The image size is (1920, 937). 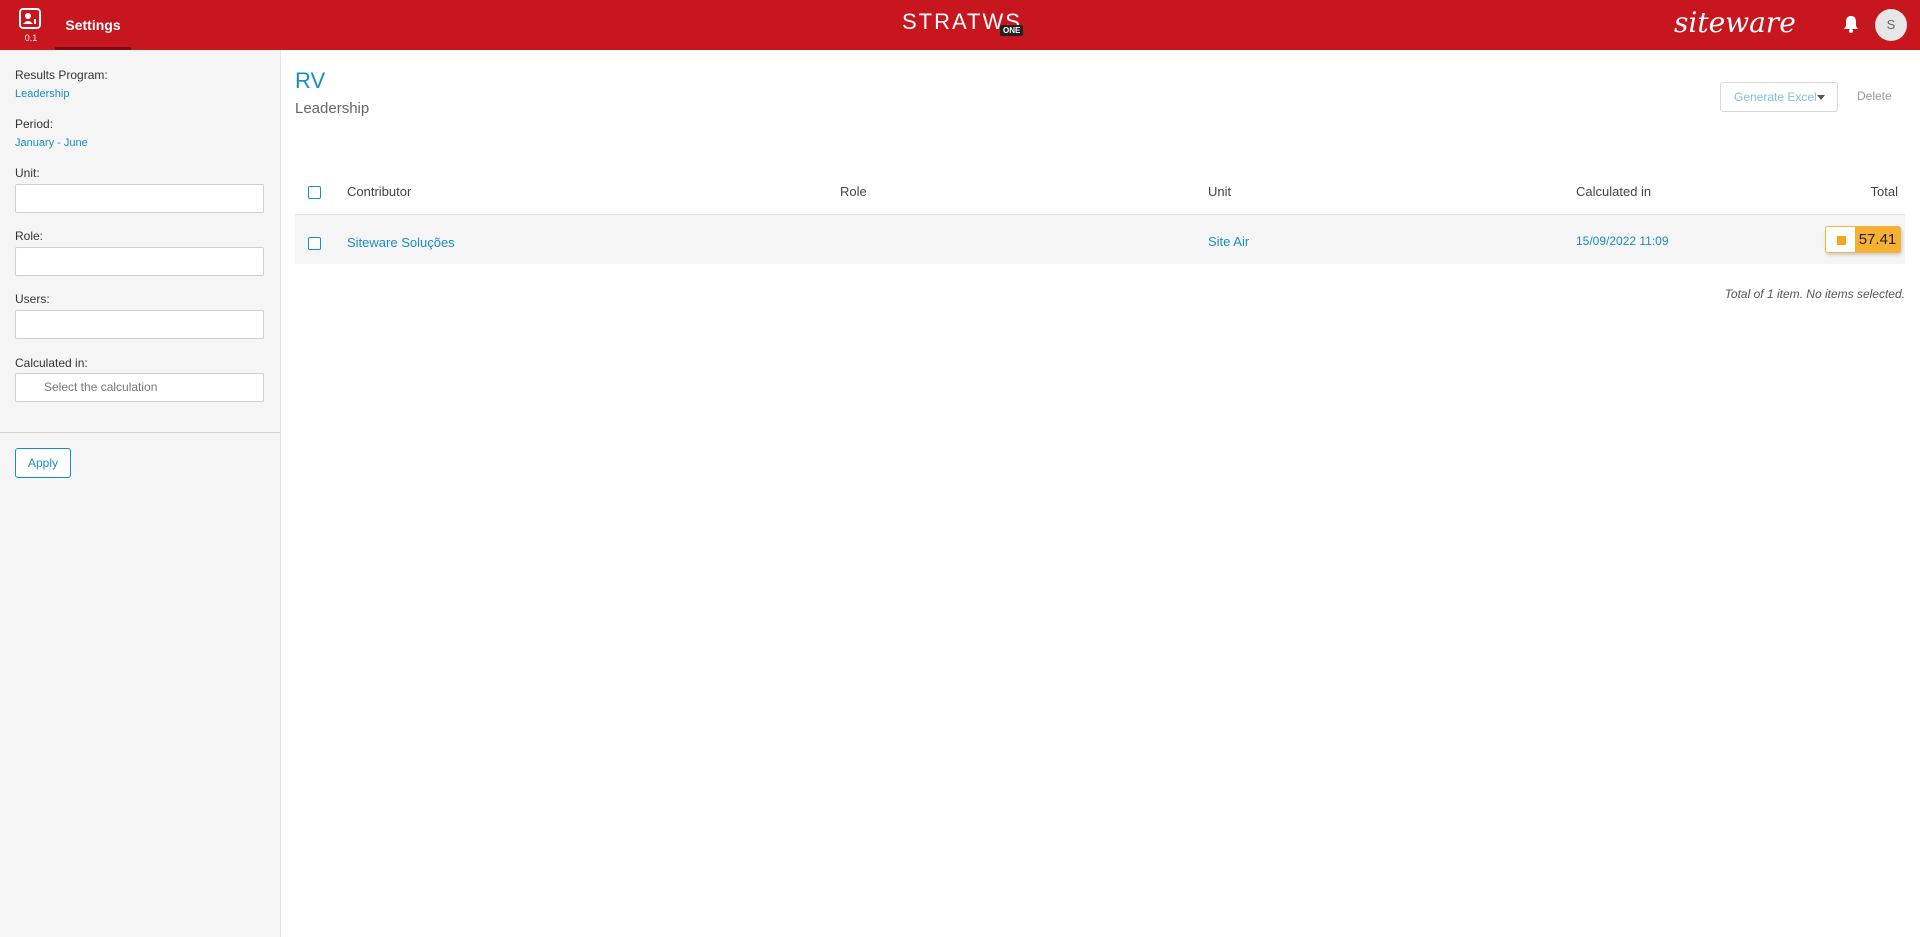 What do you see at coordinates (32, 299) in the screenshot?
I see `users-label: Users:` at bounding box center [32, 299].